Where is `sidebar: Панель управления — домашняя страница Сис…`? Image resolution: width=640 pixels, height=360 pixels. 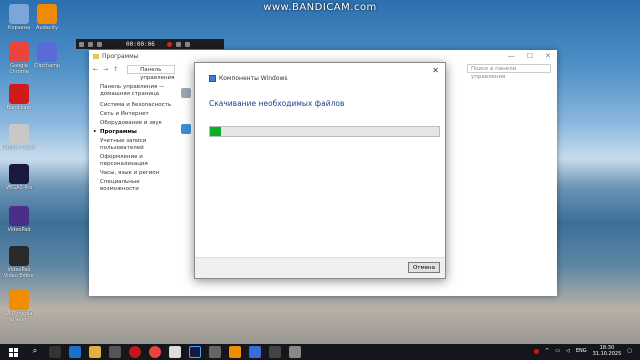
sidebar: Панель управления — домашняя страница Сис… is located at coordinates (132, 139).